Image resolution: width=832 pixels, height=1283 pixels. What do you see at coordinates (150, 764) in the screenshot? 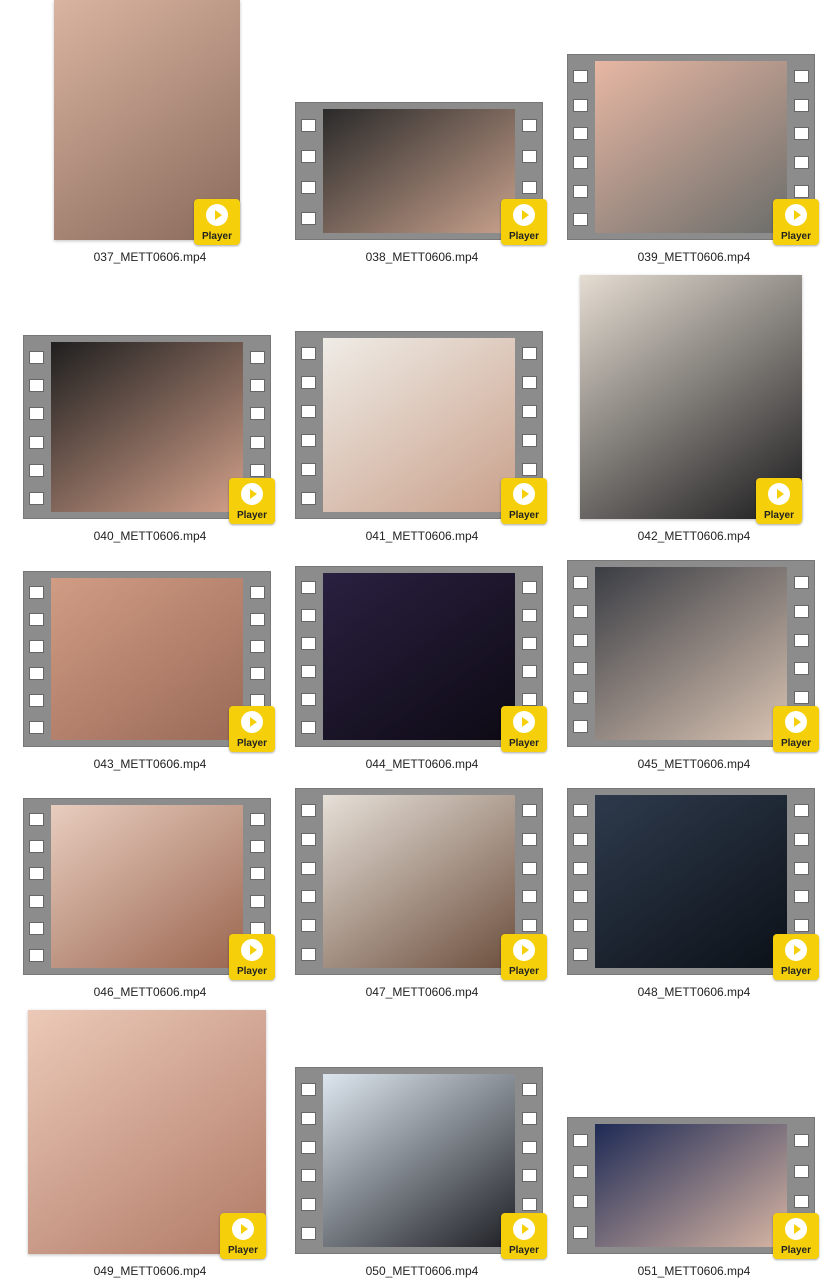
I see `file-name: 043_METT0606.mp4` at bounding box center [150, 764].